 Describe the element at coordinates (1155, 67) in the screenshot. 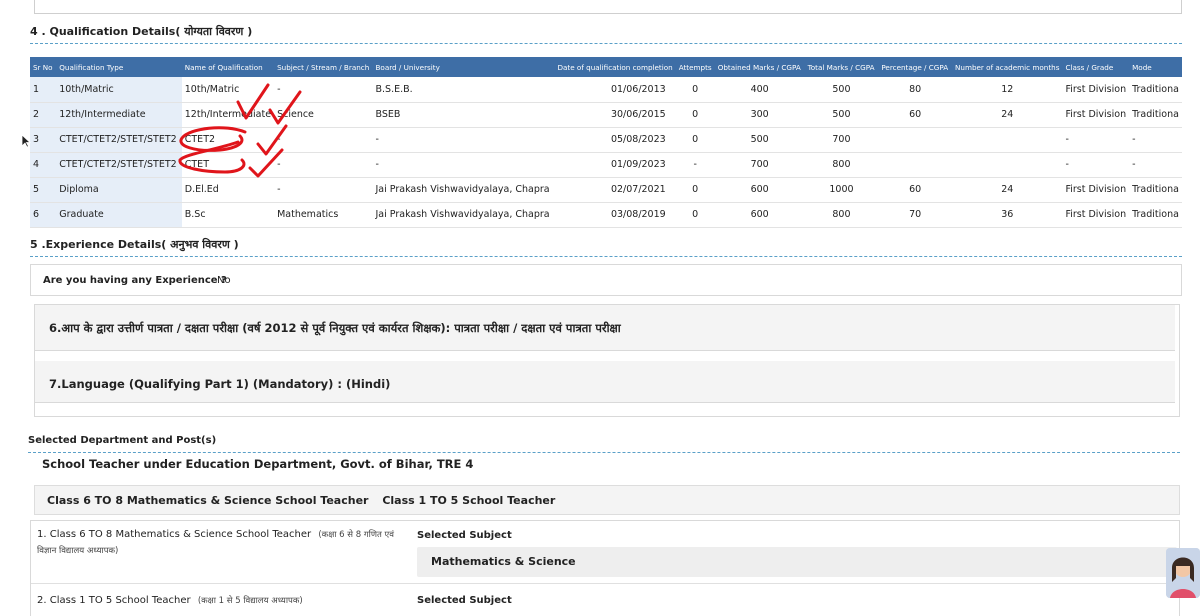

I see `col-header: Mode` at that location.